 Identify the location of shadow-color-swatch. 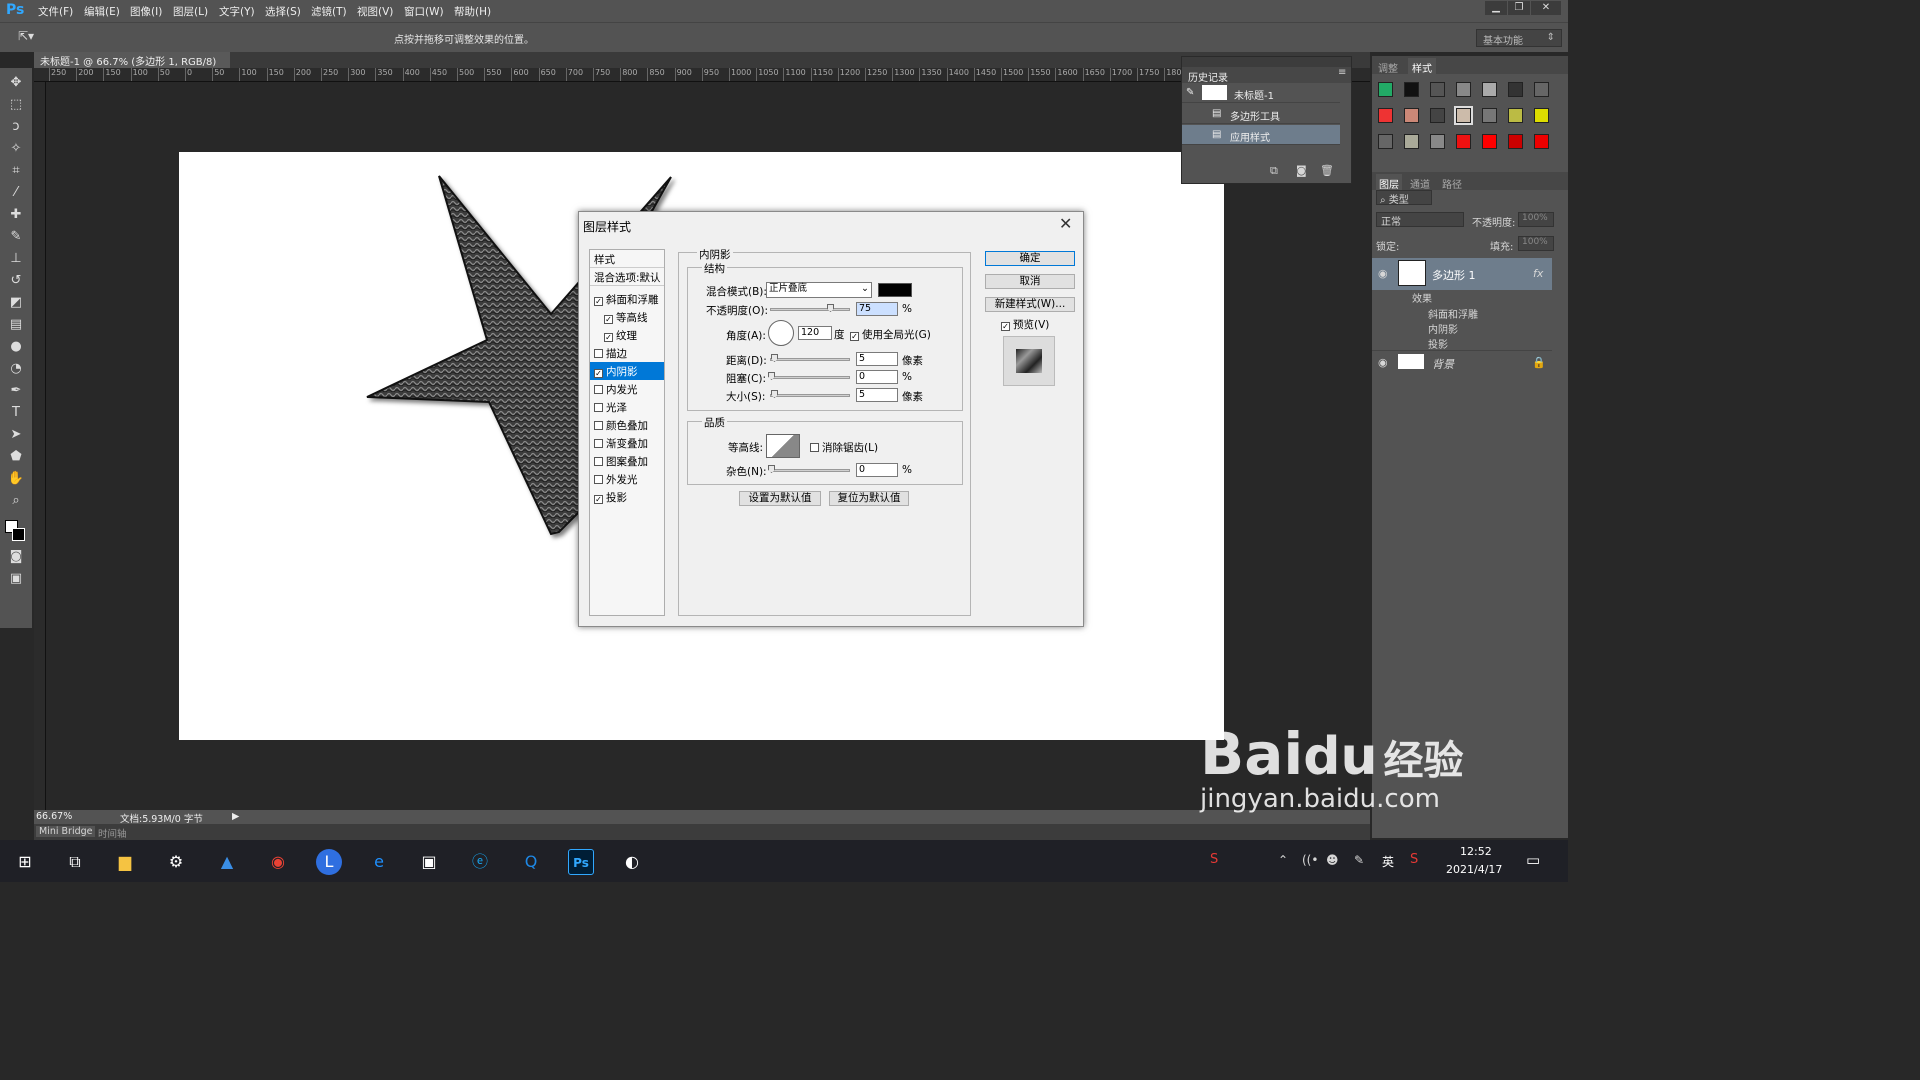
(895, 290).